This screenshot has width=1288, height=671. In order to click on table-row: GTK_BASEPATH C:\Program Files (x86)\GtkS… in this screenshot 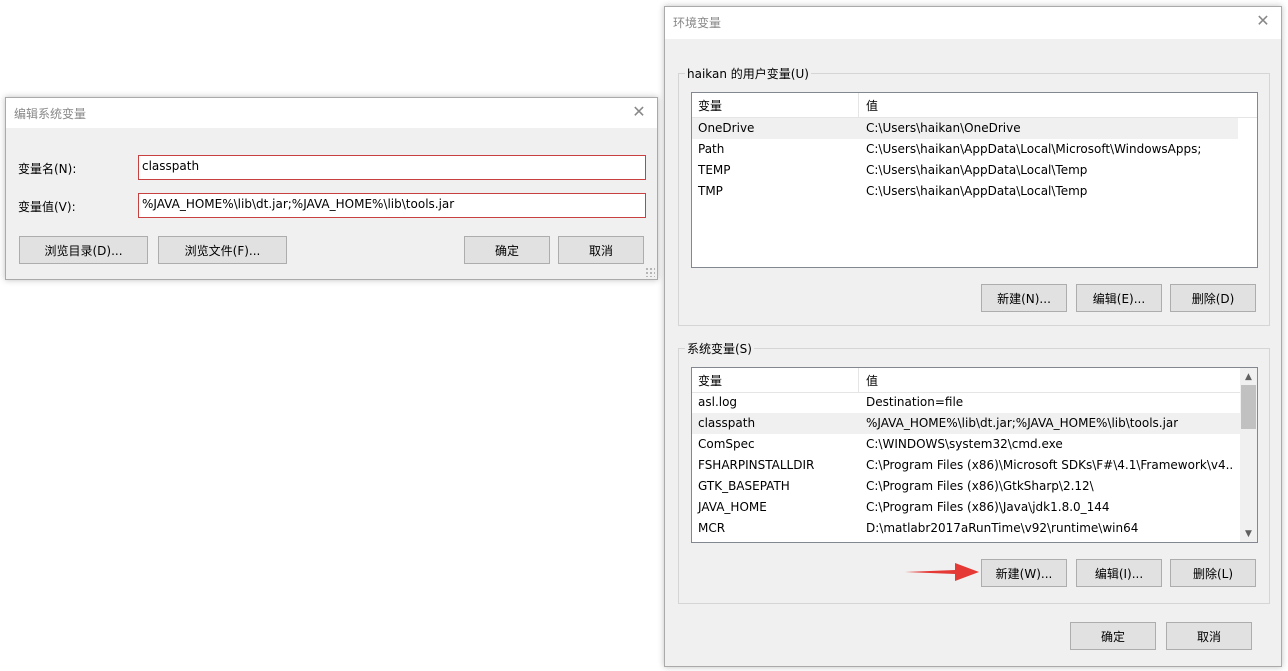, I will do `click(966, 486)`.